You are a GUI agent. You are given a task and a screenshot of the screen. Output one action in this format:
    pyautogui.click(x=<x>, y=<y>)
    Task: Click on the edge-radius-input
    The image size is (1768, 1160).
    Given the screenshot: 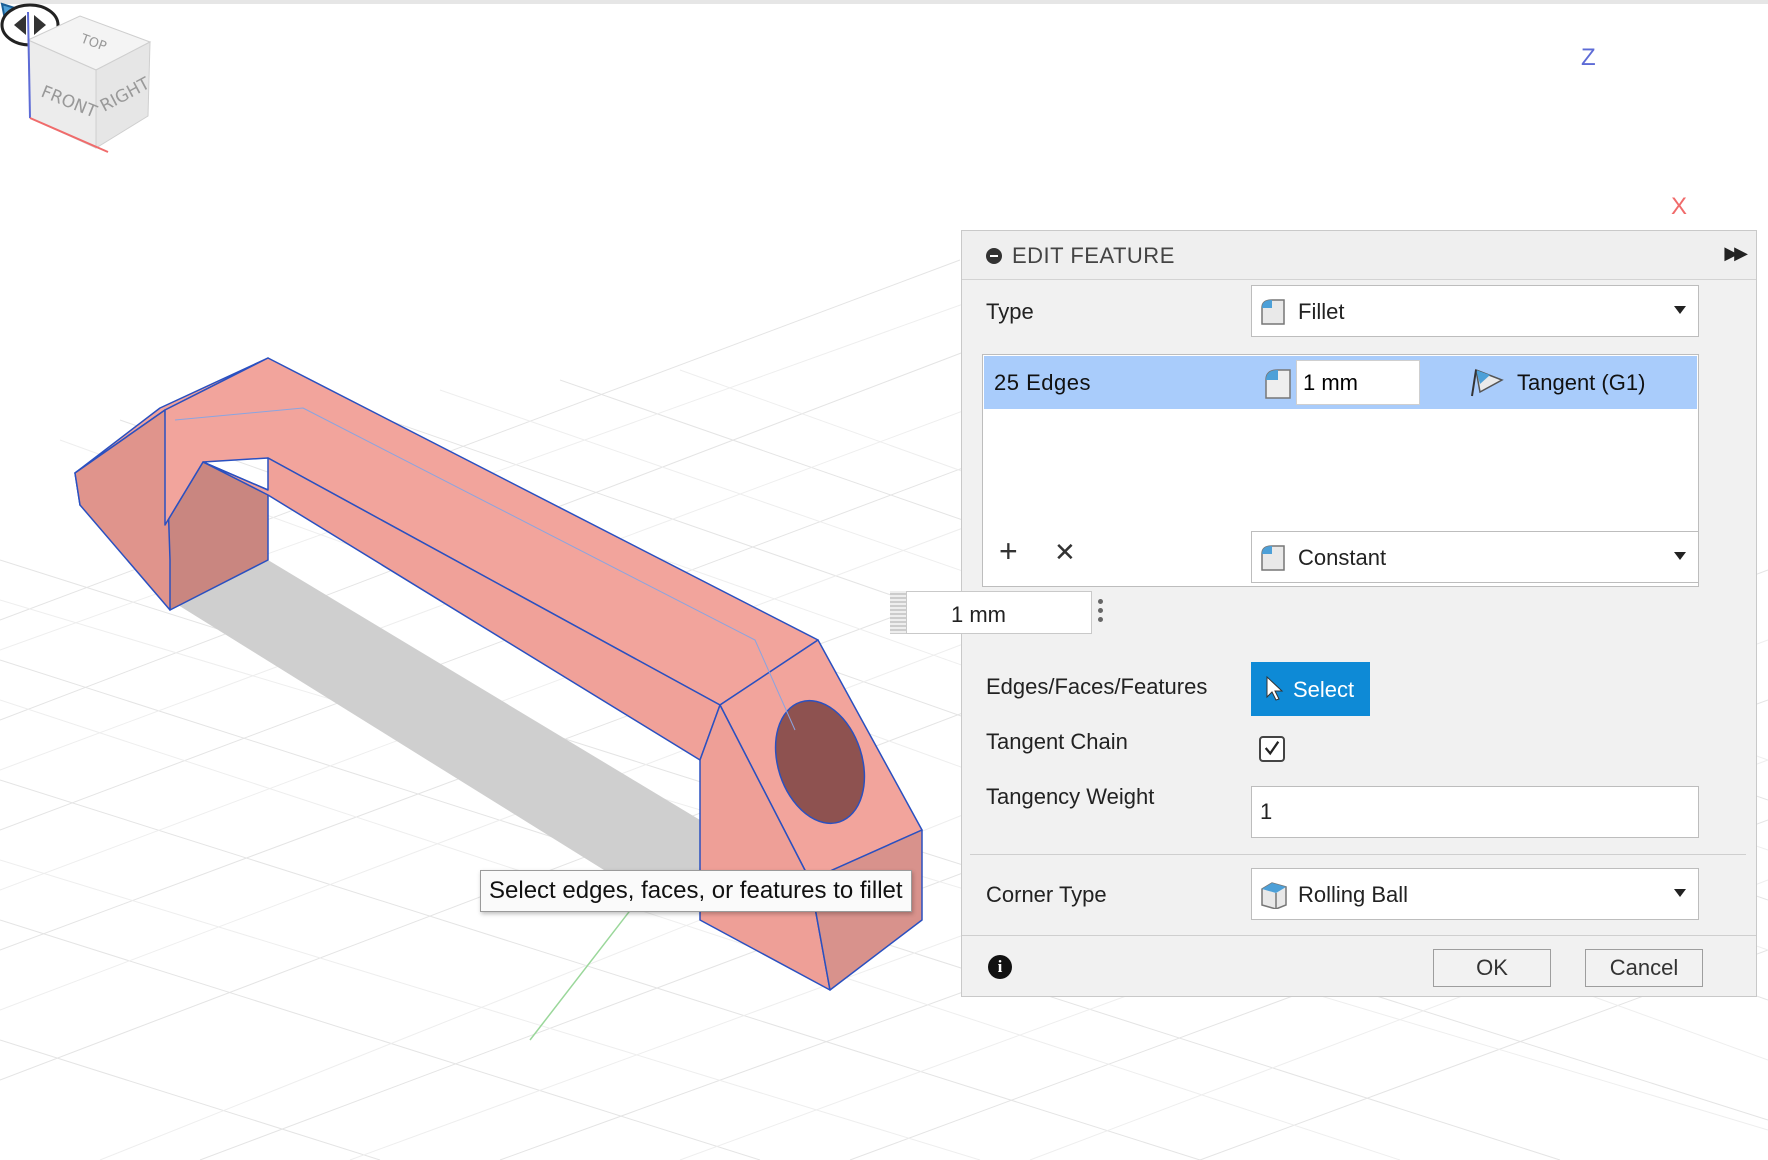 What is the action you would take?
    pyautogui.click(x=1358, y=382)
    